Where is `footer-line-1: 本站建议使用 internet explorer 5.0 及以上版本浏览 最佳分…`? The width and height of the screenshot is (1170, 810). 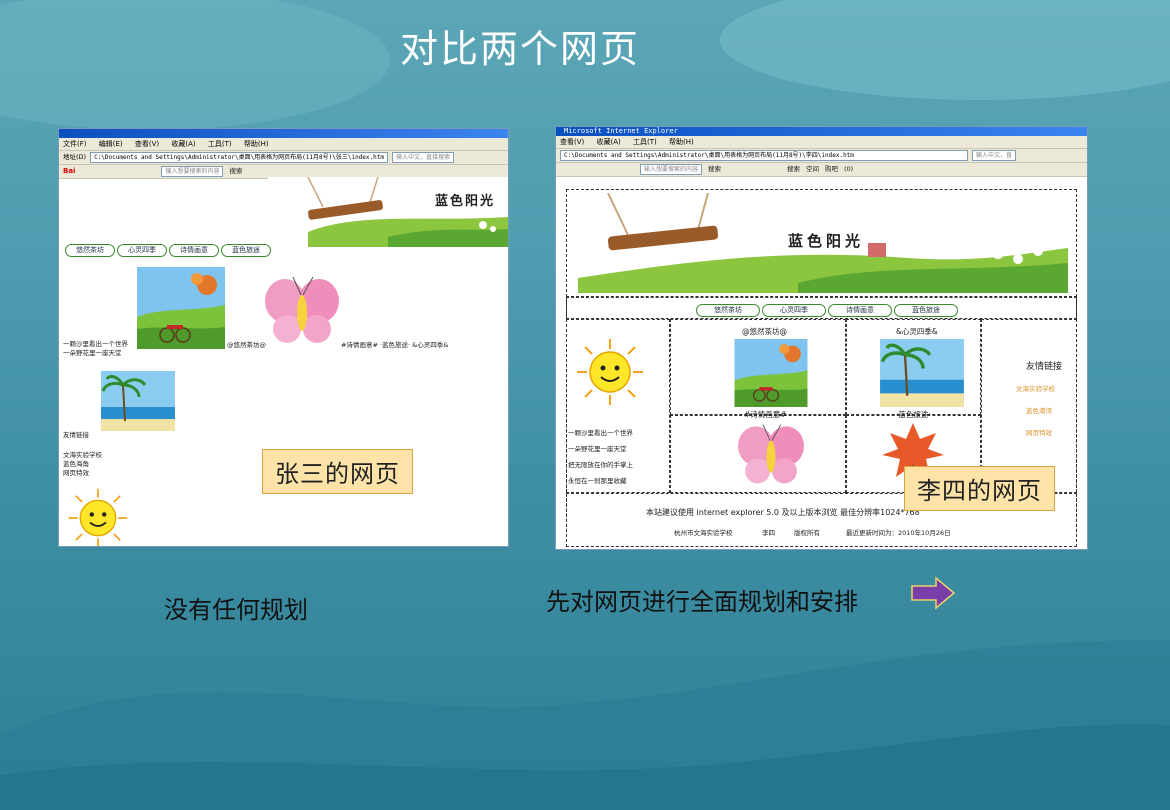 footer-line-1: 本站建议使用 internet explorer 5.0 及以上版本浏览 最佳分… is located at coordinates (783, 512).